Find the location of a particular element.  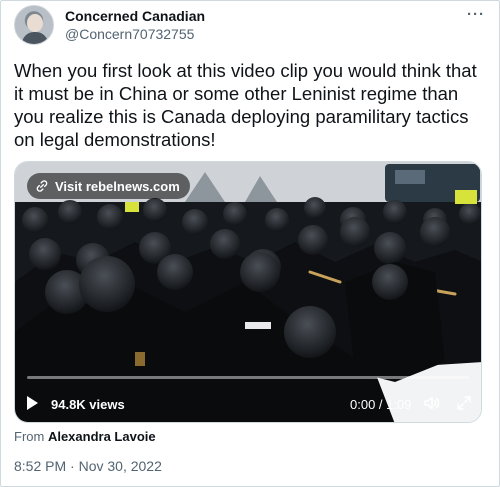

avatar is located at coordinates (34, 25).